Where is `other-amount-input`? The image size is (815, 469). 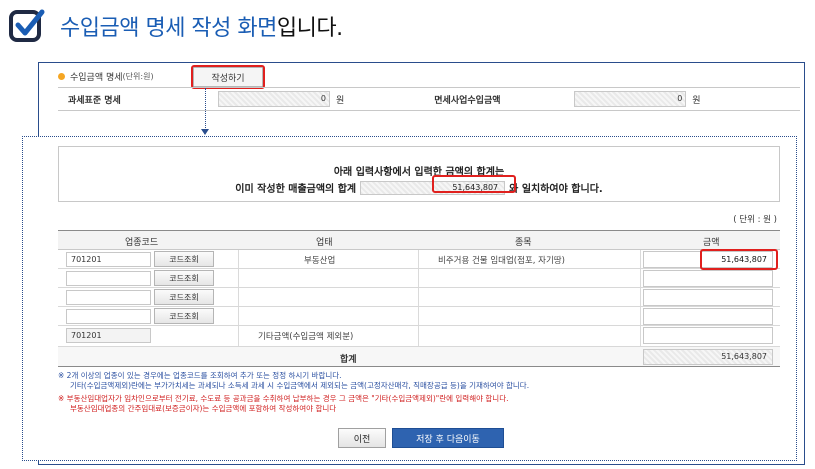 other-amount-input is located at coordinates (708, 335).